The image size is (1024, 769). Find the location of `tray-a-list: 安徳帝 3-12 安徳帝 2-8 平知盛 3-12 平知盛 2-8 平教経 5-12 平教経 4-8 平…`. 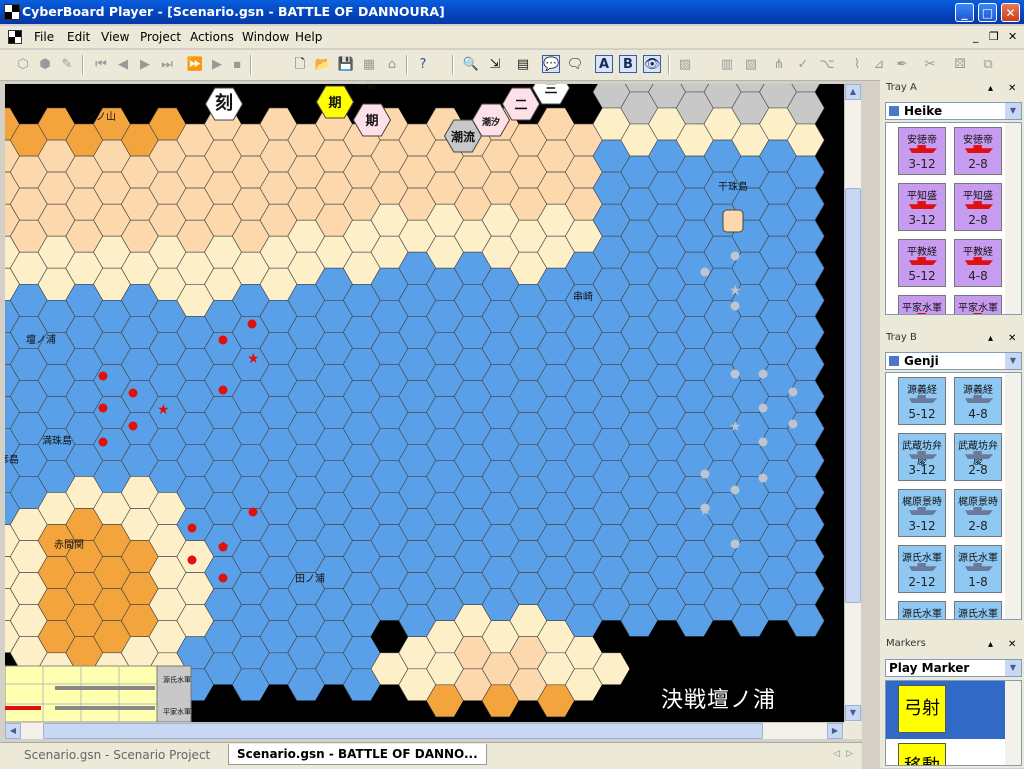

tray-a-list: 安徳帝 3-12 安徳帝 2-8 平知盛 3-12 平知盛 2-8 平教経 5-12 平教経 4-8 平… is located at coordinates (953, 218).